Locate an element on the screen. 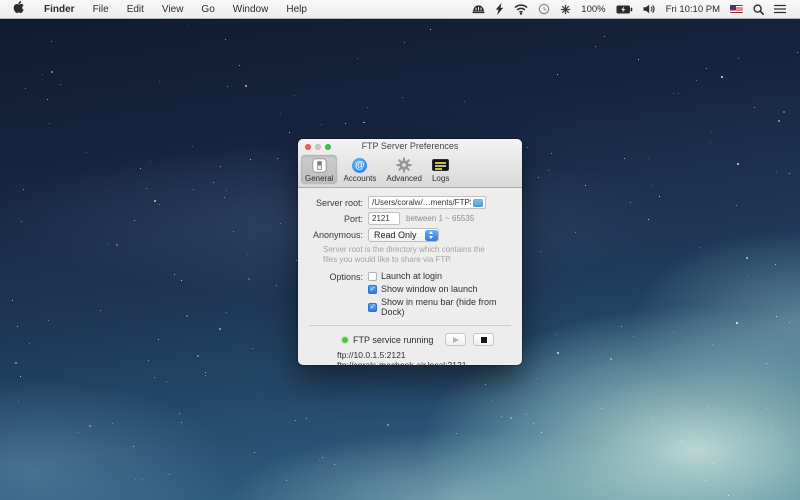 Image resolution: width=800 pixels, height=500 pixels. us-flag is located at coordinates (736, 9).